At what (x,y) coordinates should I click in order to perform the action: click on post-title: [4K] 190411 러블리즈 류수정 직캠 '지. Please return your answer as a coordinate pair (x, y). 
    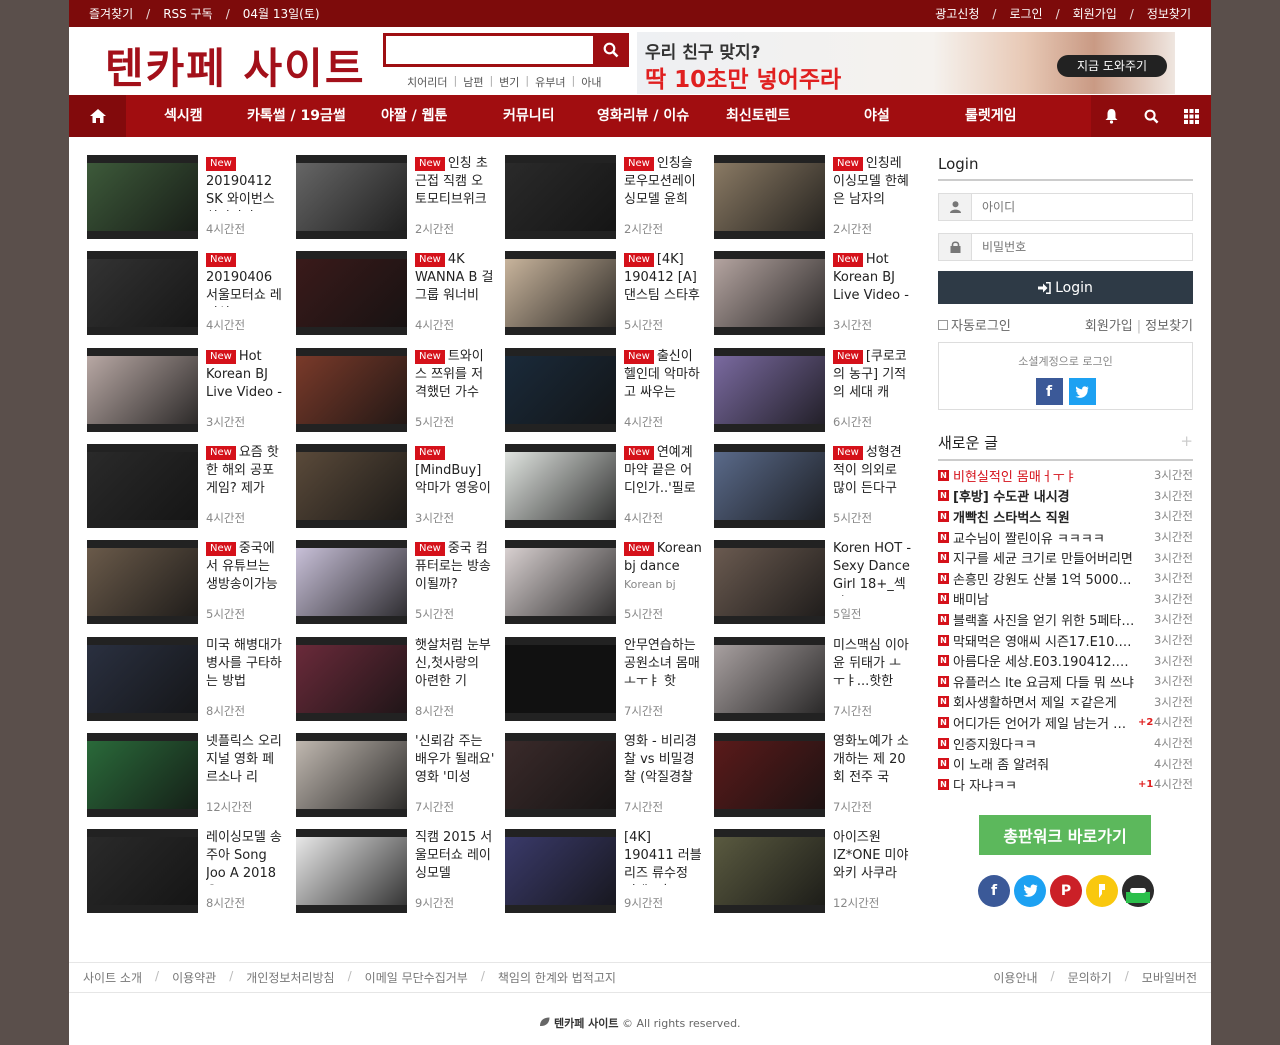
    Looking at the image, I should click on (664, 857).